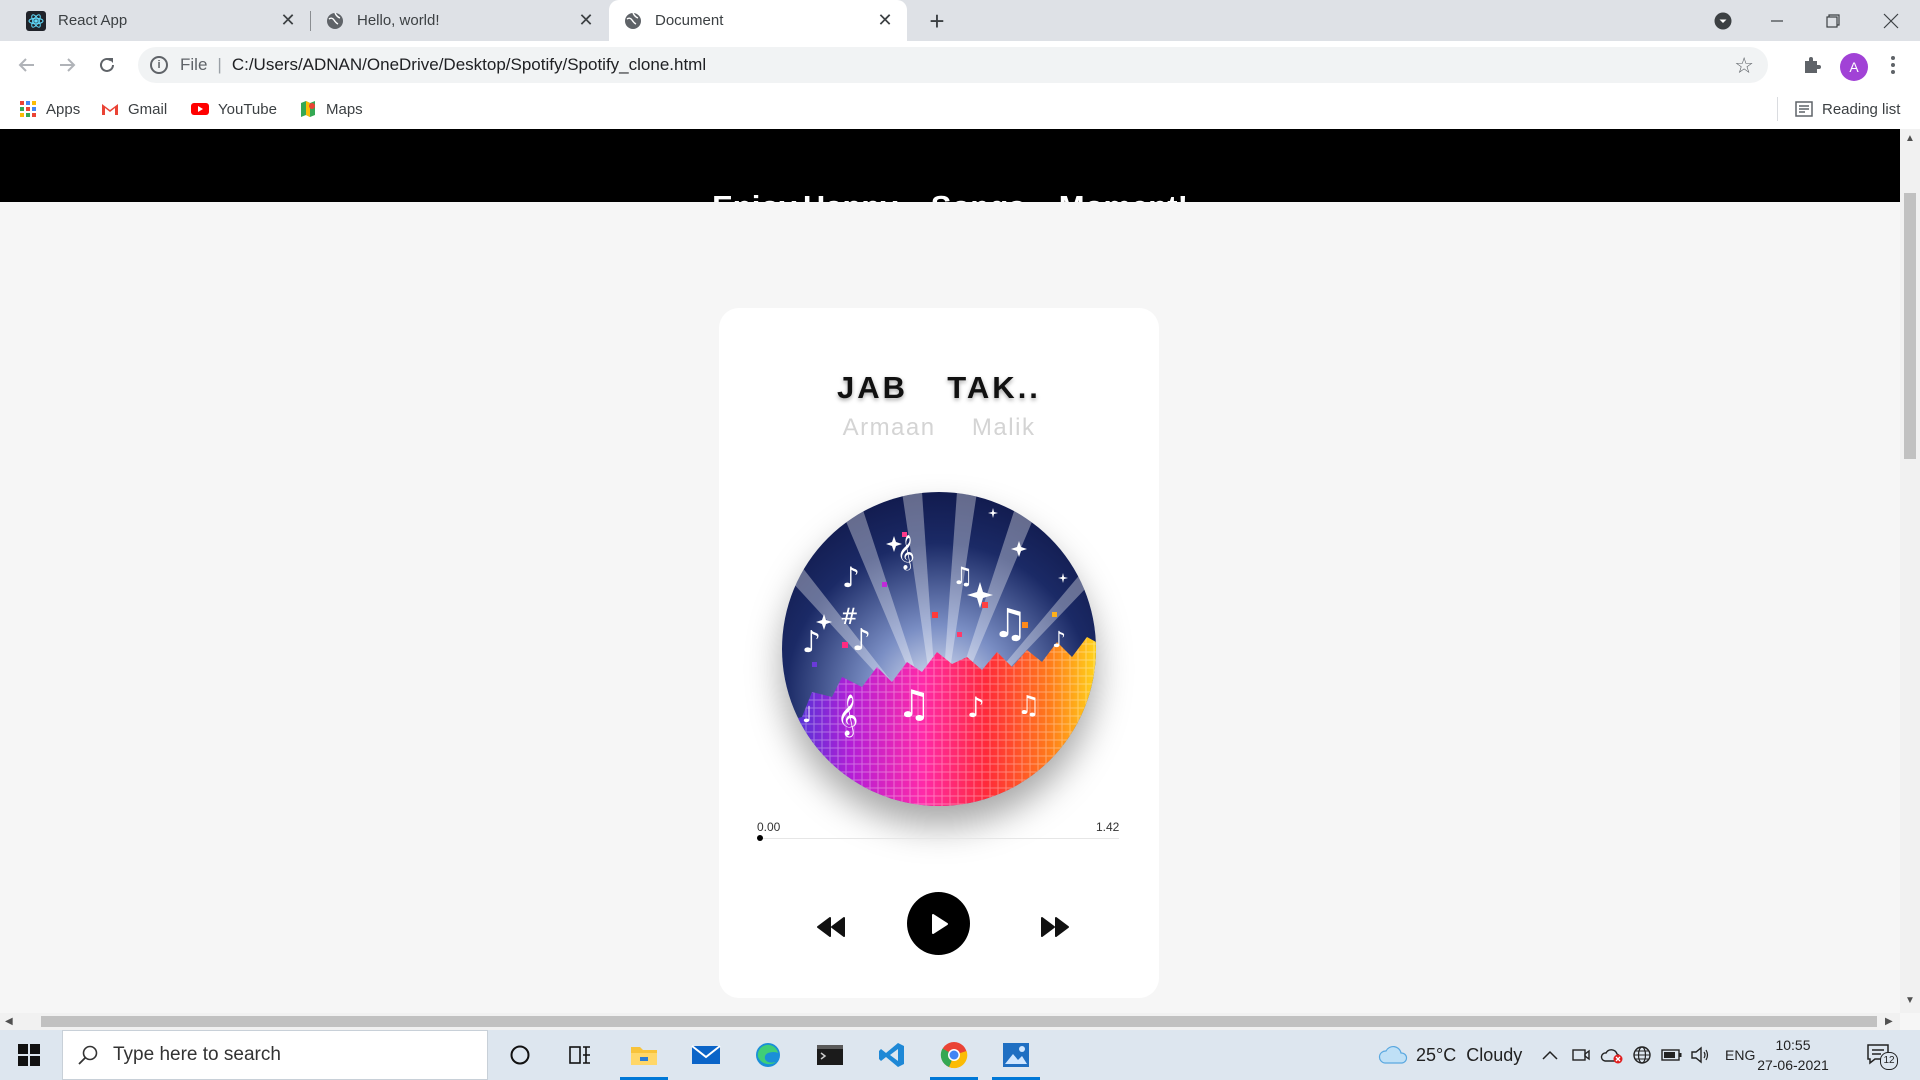 This screenshot has height=1080, width=1920. I want to click on tab-document: Document ✕, so click(758, 20).